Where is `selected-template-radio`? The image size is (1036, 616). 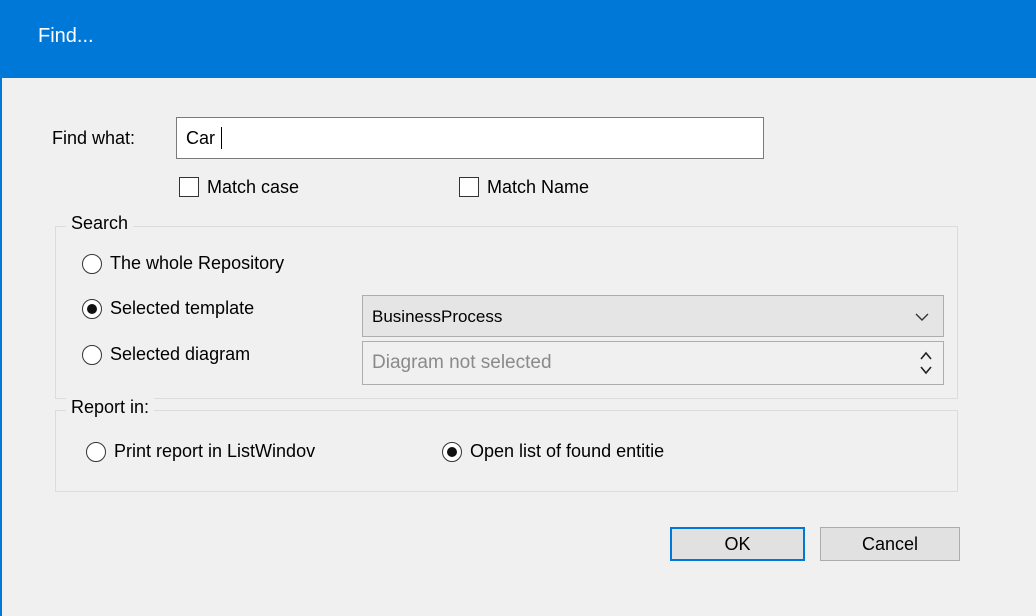 selected-template-radio is located at coordinates (92, 309).